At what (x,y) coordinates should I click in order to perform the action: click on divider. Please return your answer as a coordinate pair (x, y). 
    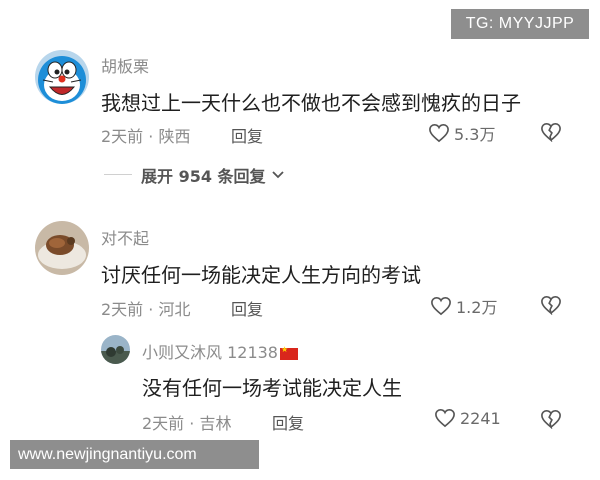
    Looking at the image, I should click on (118, 174).